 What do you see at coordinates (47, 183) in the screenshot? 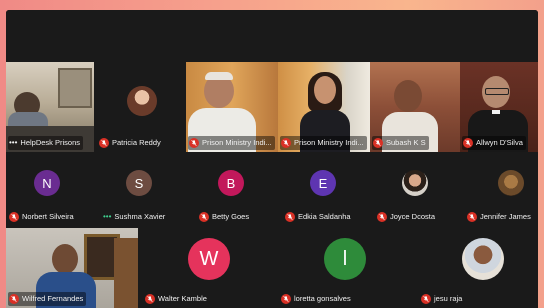
I see `avatar: N` at bounding box center [47, 183].